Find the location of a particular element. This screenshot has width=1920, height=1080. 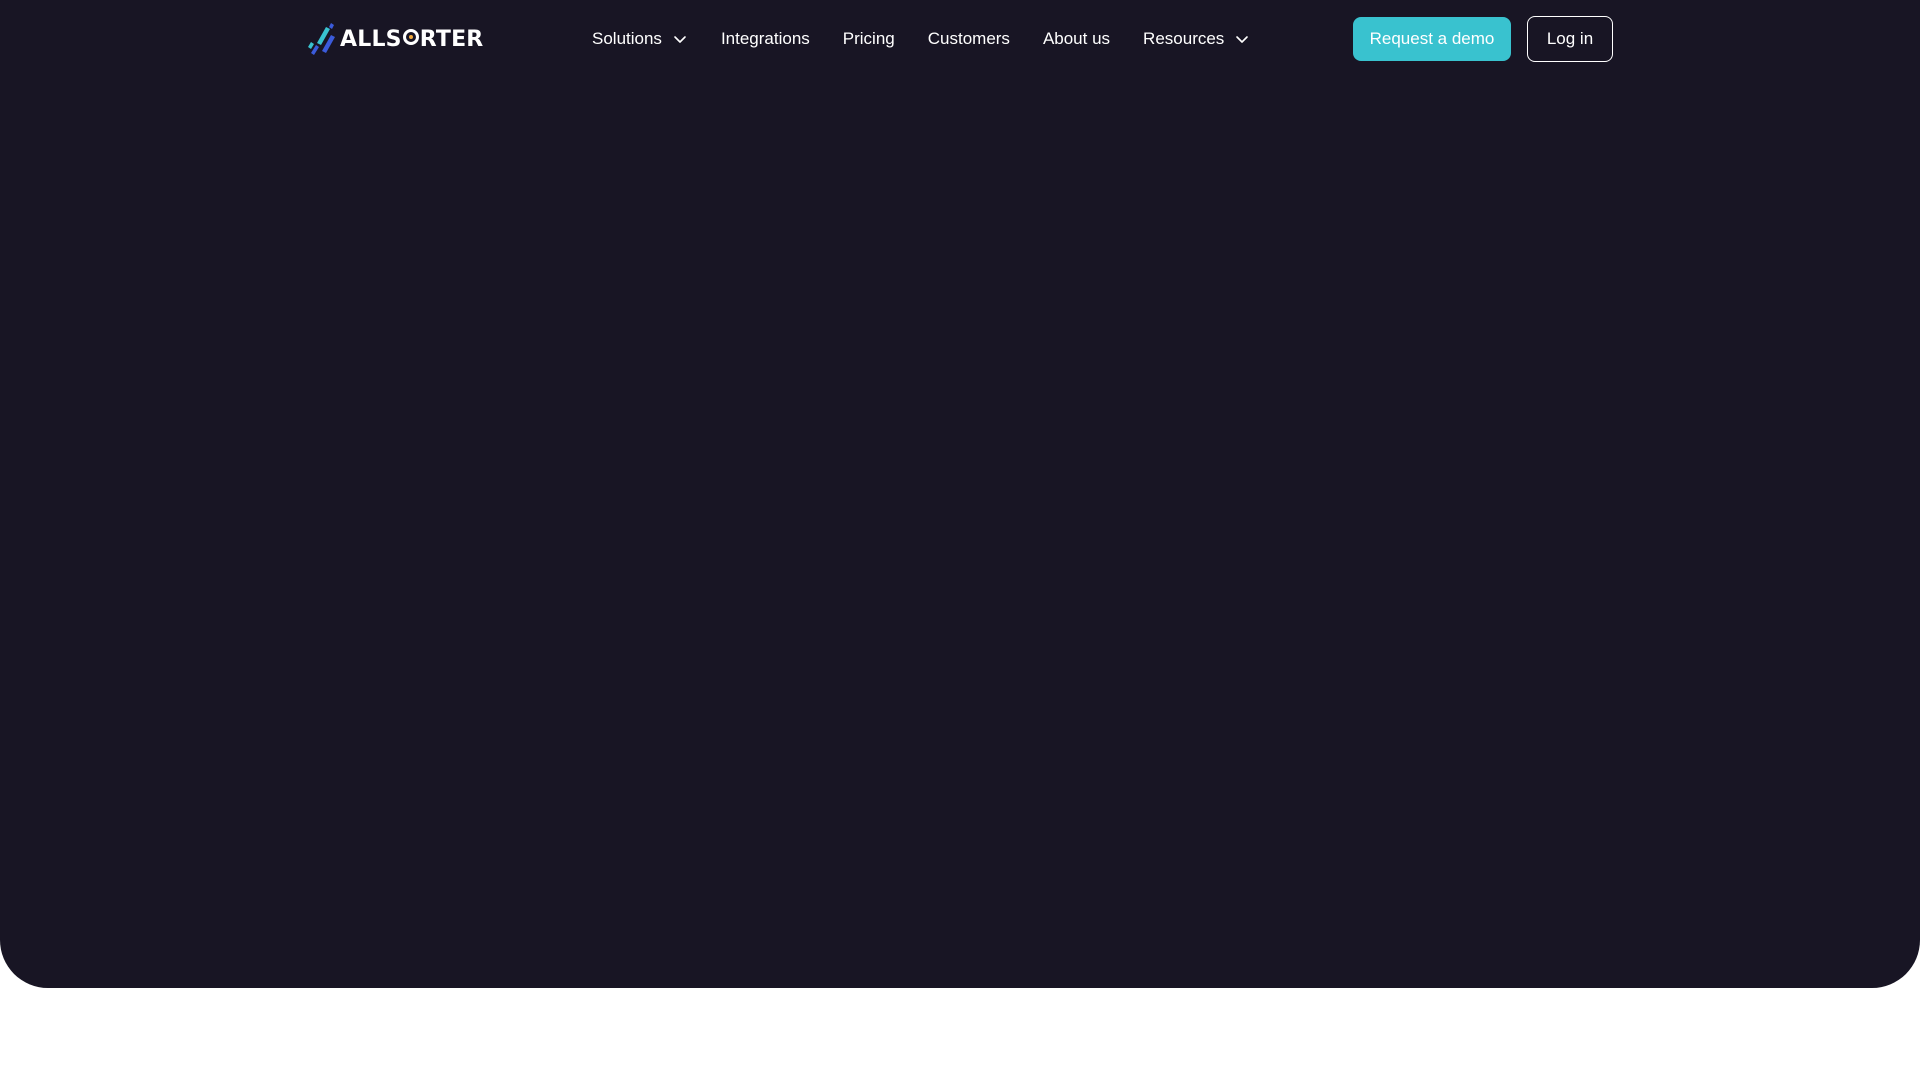

nav-integrations-label: Integrations is located at coordinates (765, 38).